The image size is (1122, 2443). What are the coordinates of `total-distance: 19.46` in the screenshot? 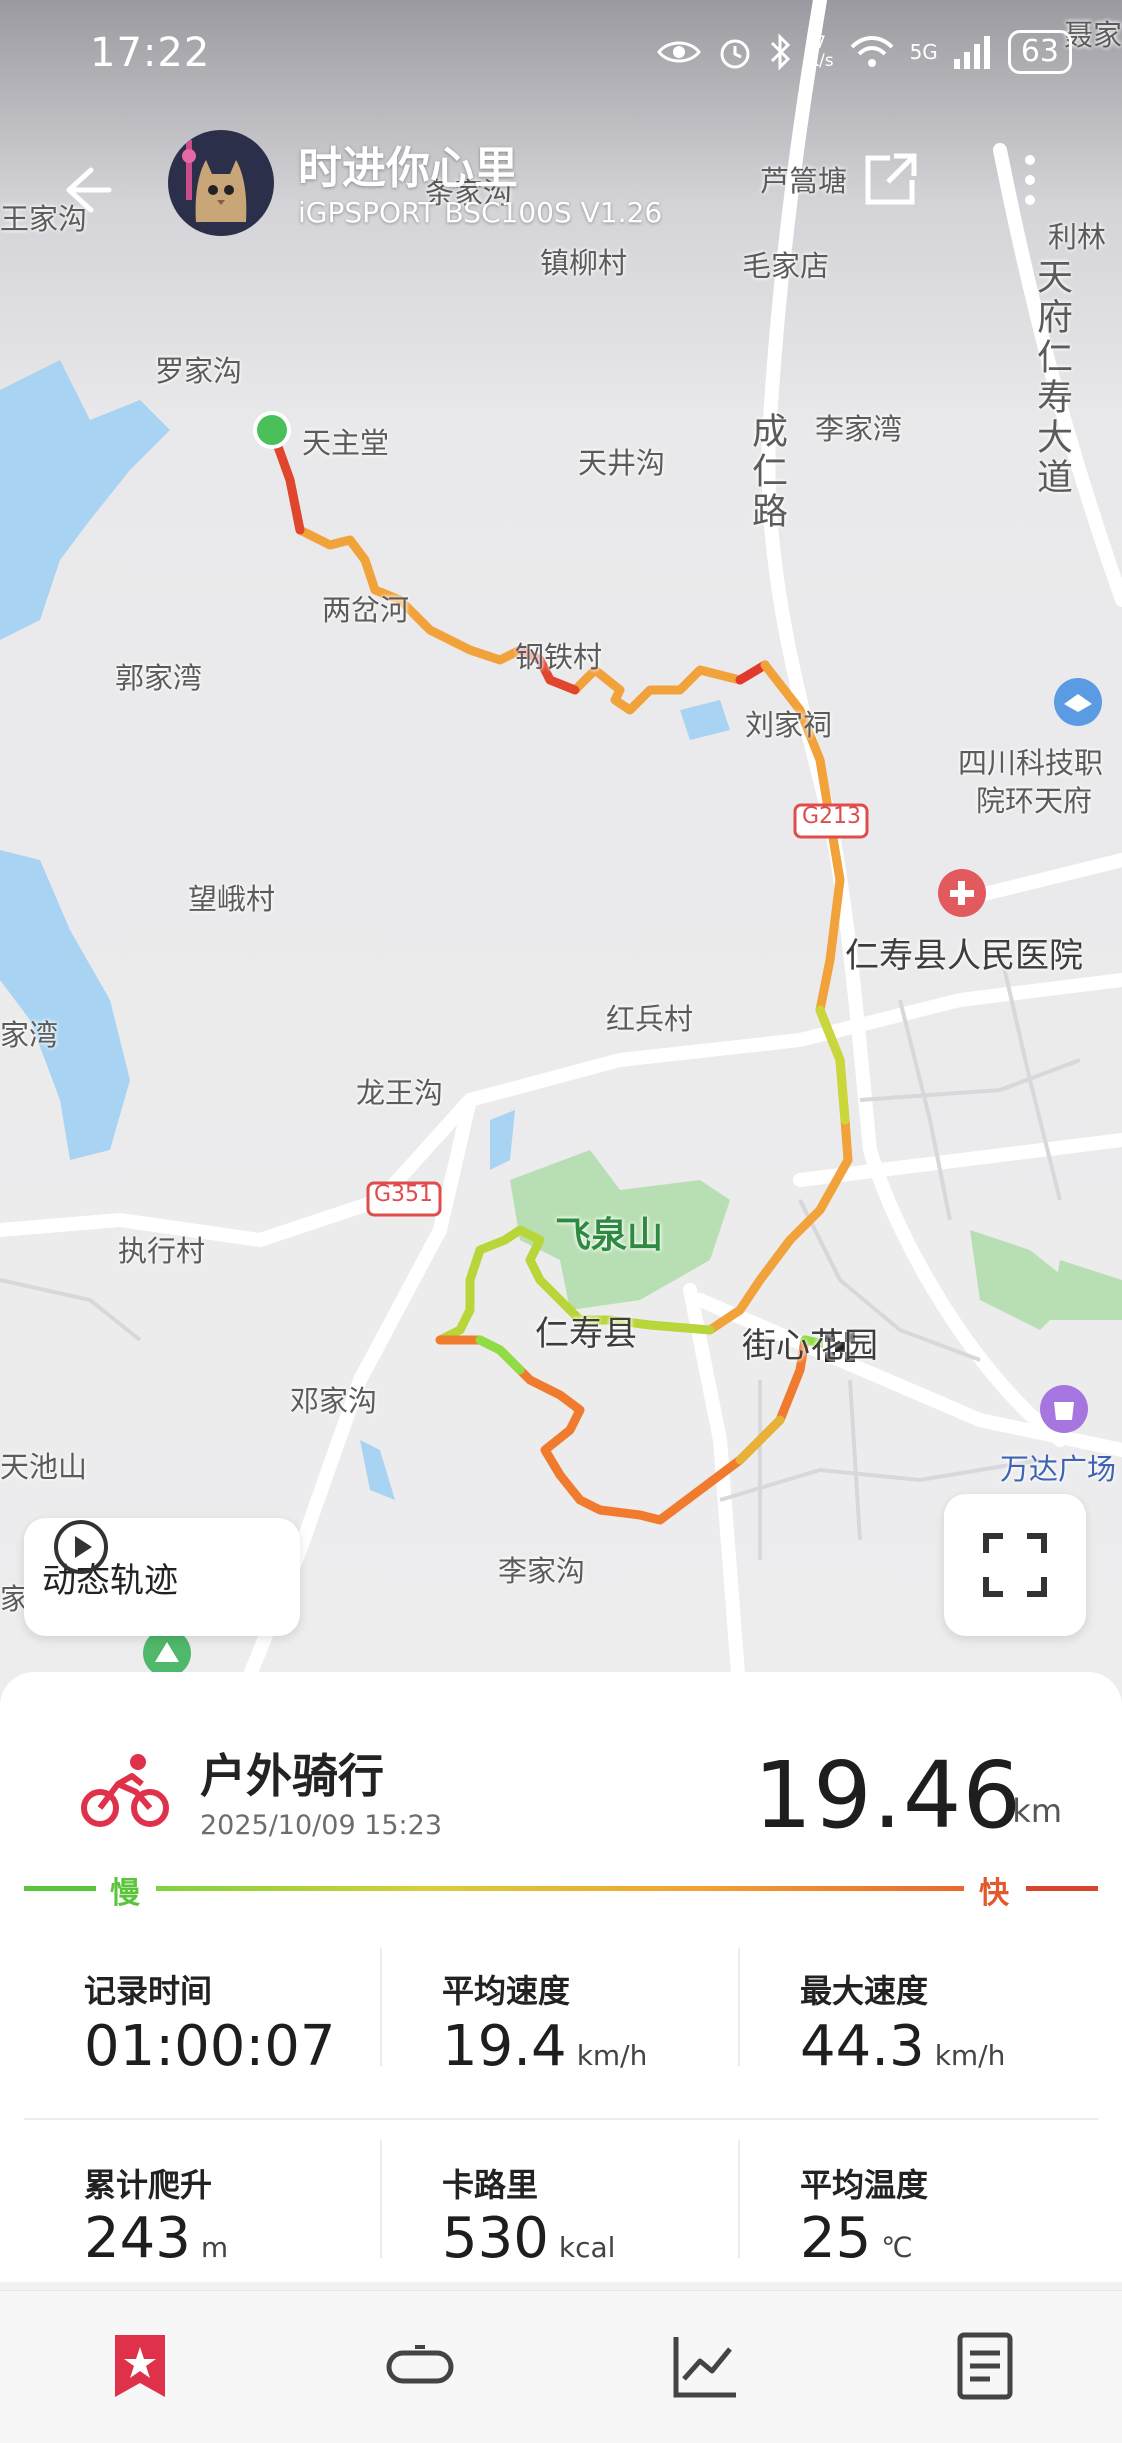 It's located at (887, 1795).